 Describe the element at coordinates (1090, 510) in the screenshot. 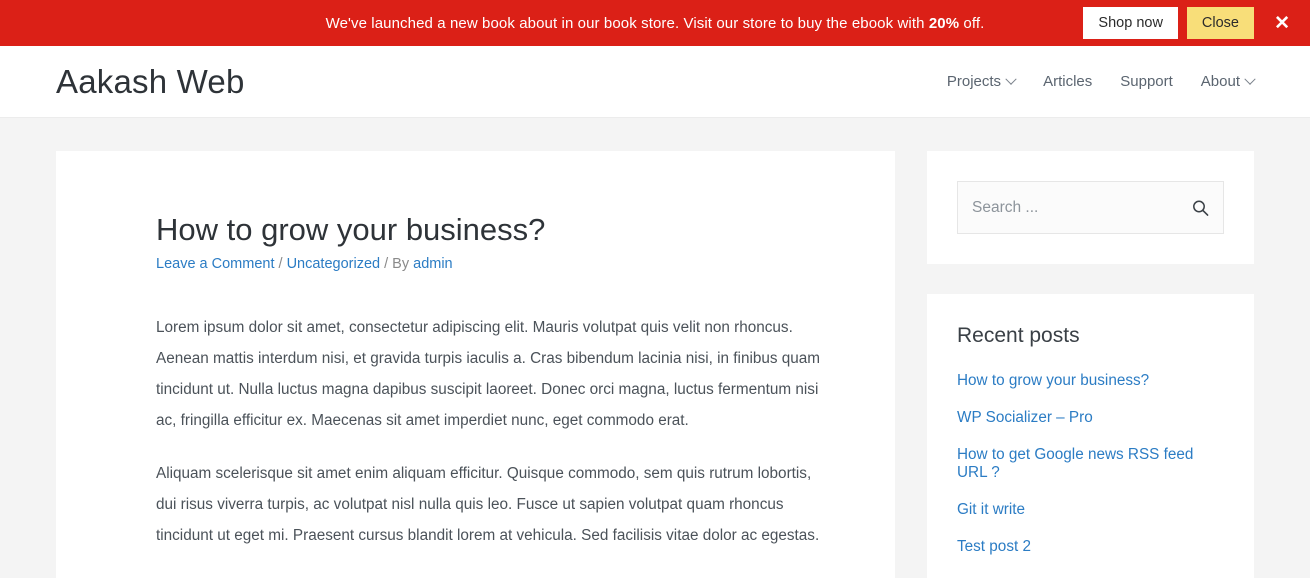

I see `list-item: Git it write` at that location.